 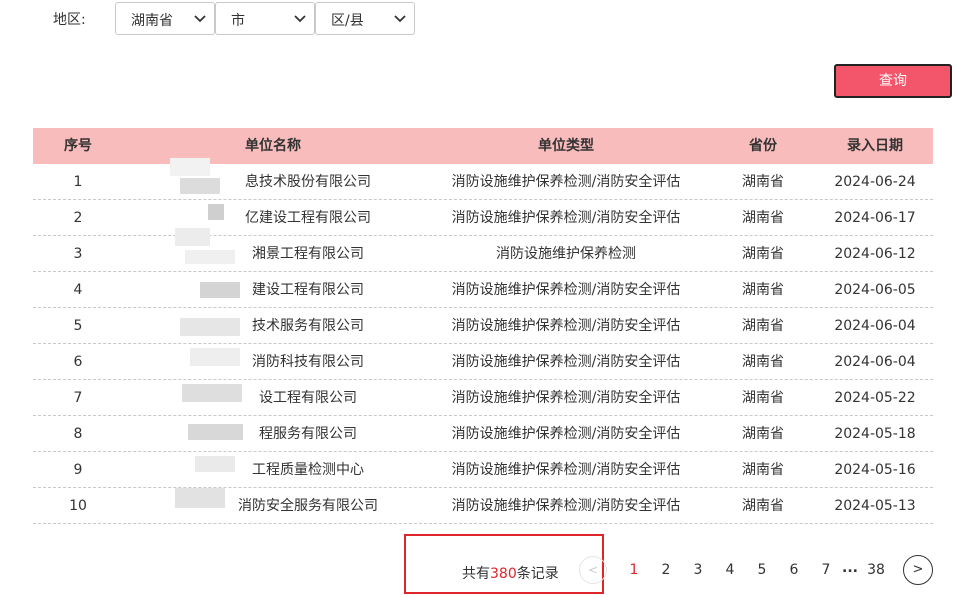 I want to click on row-name: 设工程有限公司, so click(x=273, y=397).